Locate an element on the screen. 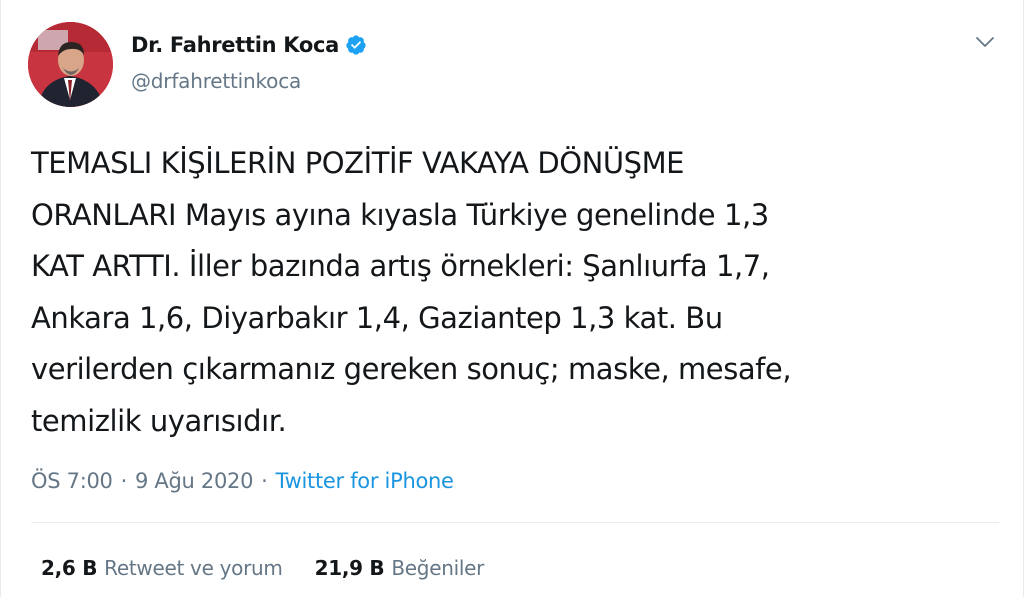 Image resolution: width=1024 pixels, height=597 pixels. retweets-label: Retweet ve yorum is located at coordinates (193, 568).